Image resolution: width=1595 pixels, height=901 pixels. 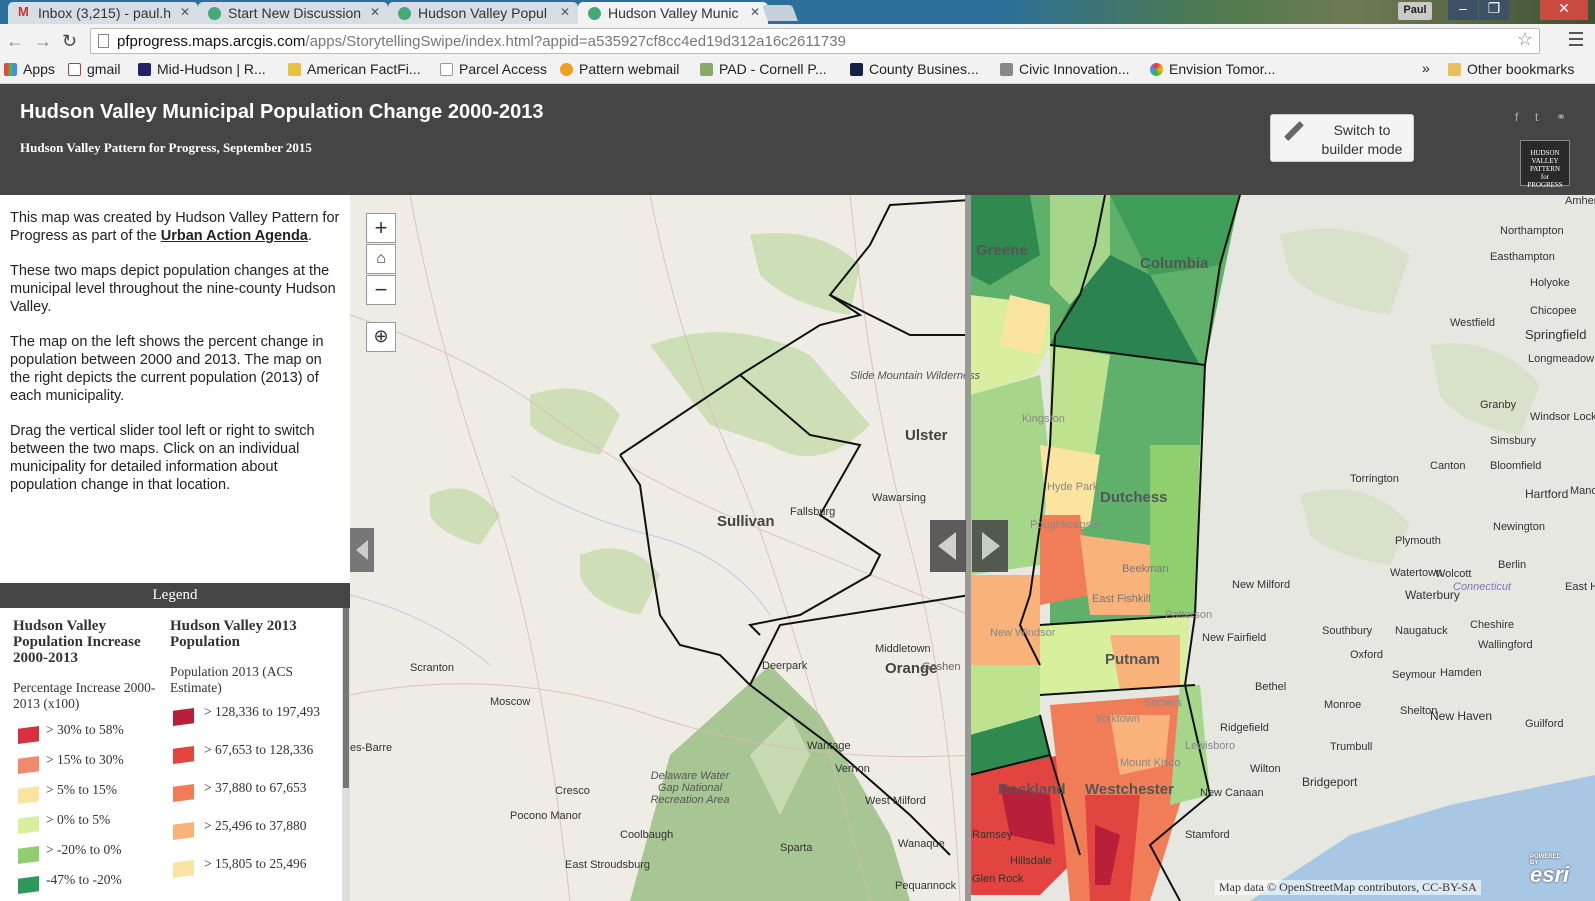 What do you see at coordinates (796, 848) in the screenshot?
I see `map-label-sparta: Sparta` at bounding box center [796, 848].